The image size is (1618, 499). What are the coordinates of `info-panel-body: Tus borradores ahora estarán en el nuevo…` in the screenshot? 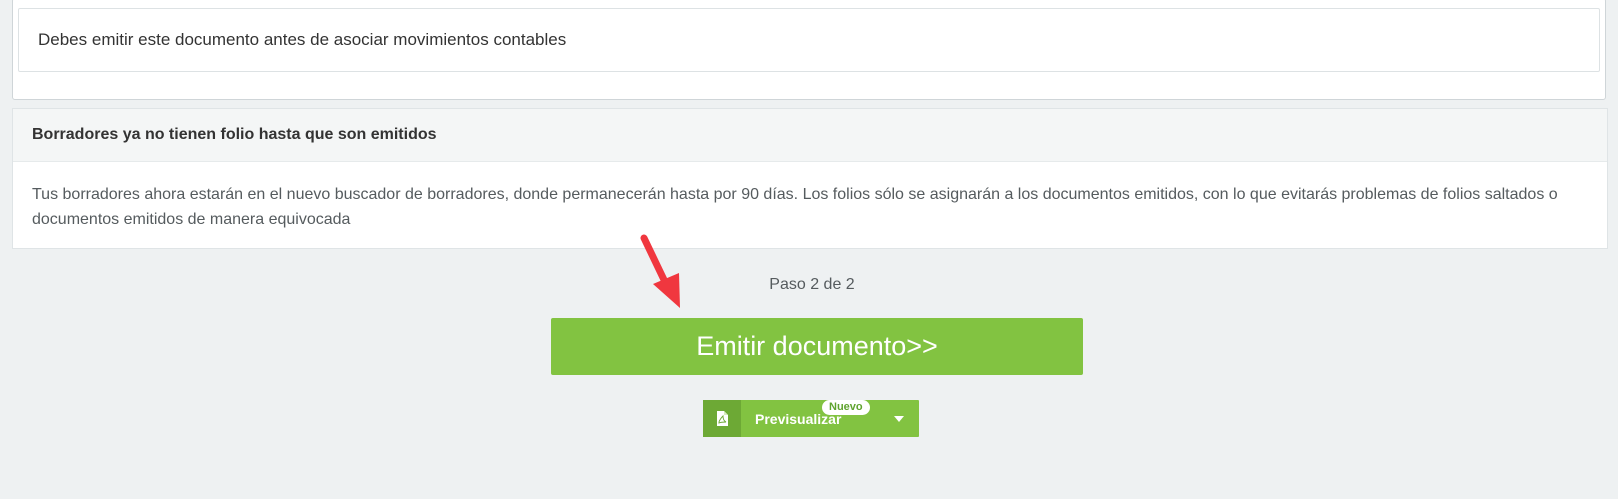 It's located at (795, 207).